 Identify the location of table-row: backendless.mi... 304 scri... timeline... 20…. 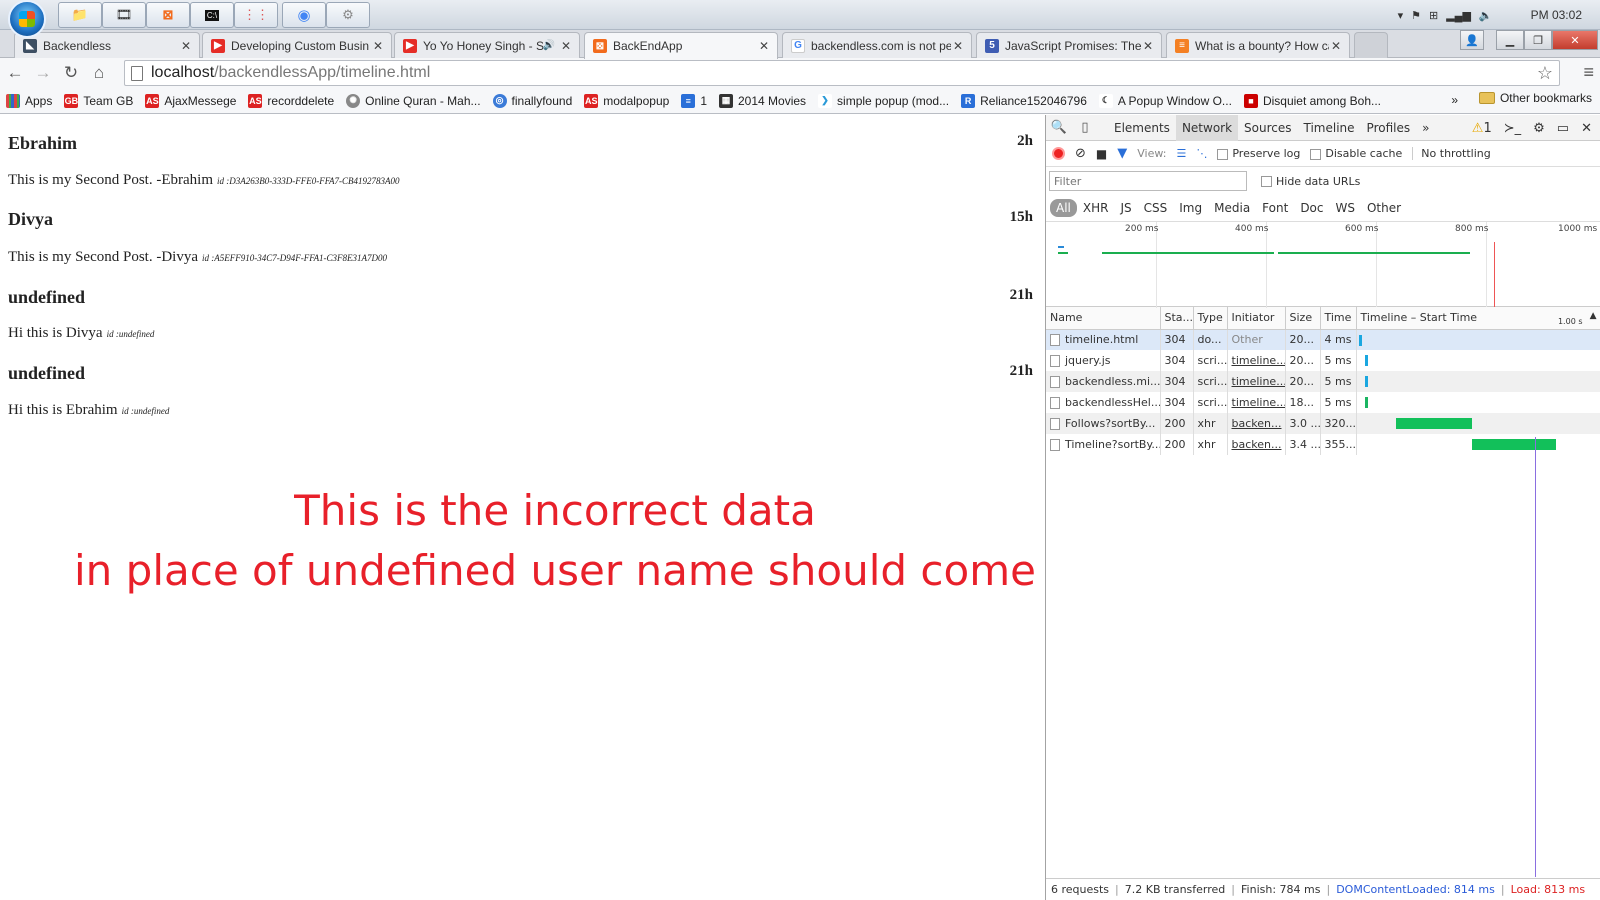
(1323, 381).